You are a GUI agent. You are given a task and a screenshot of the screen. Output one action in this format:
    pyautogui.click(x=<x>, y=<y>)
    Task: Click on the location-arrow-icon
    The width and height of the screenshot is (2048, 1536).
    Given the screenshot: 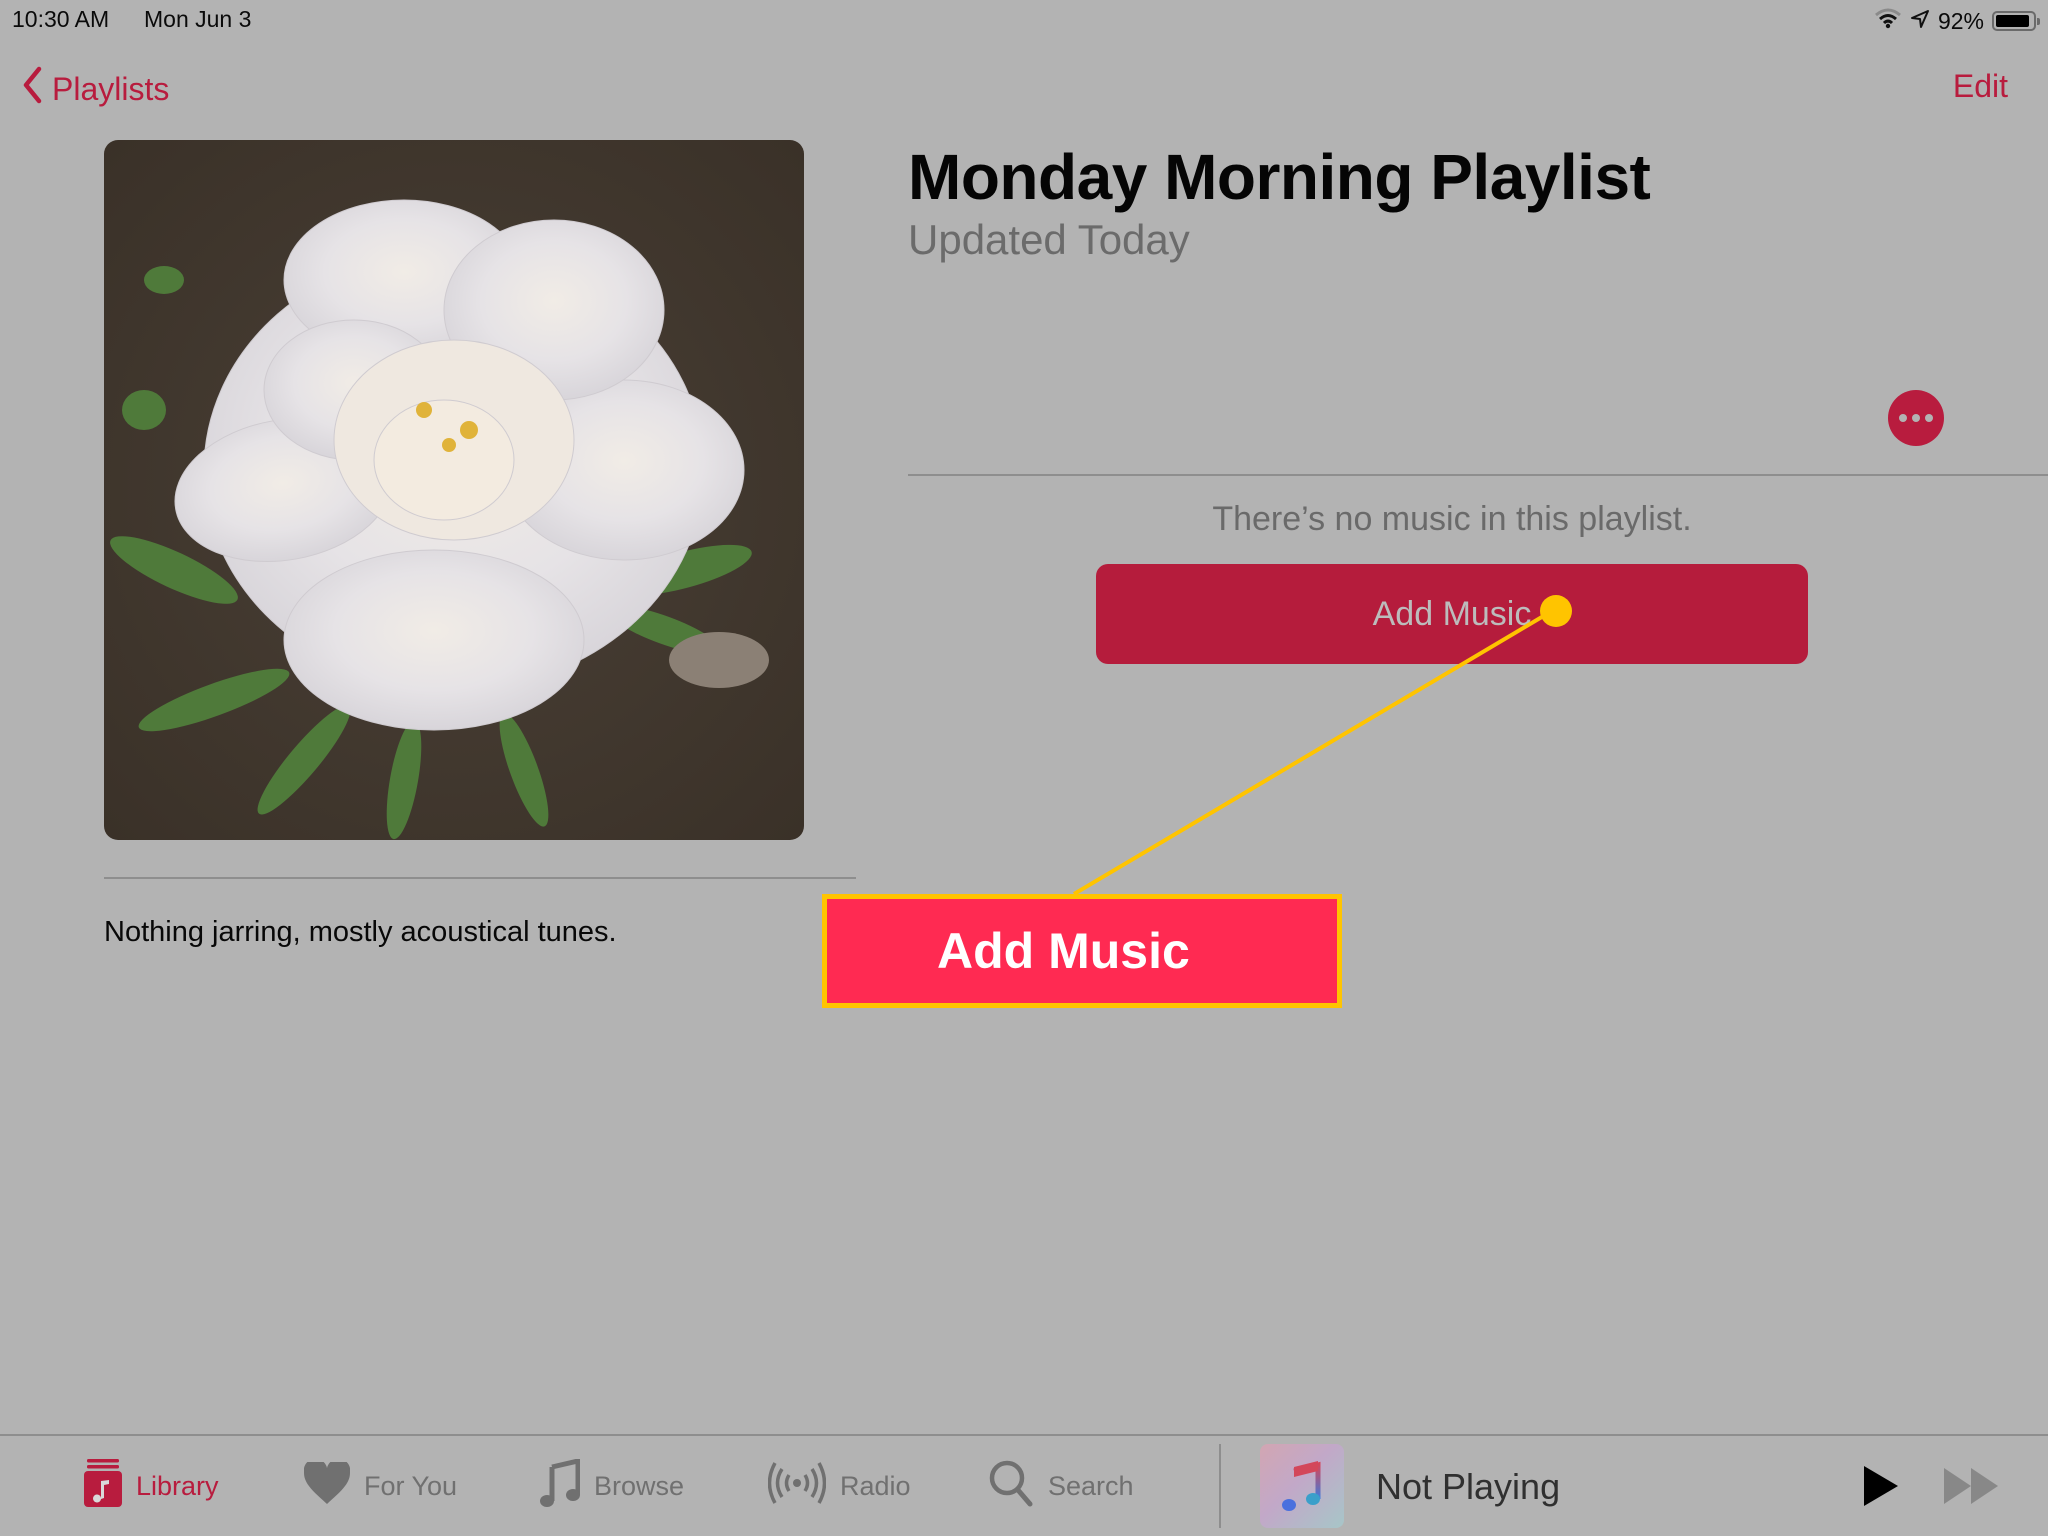 What is the action you would take?
    pyautogui.click(x=1920, y=21)
    